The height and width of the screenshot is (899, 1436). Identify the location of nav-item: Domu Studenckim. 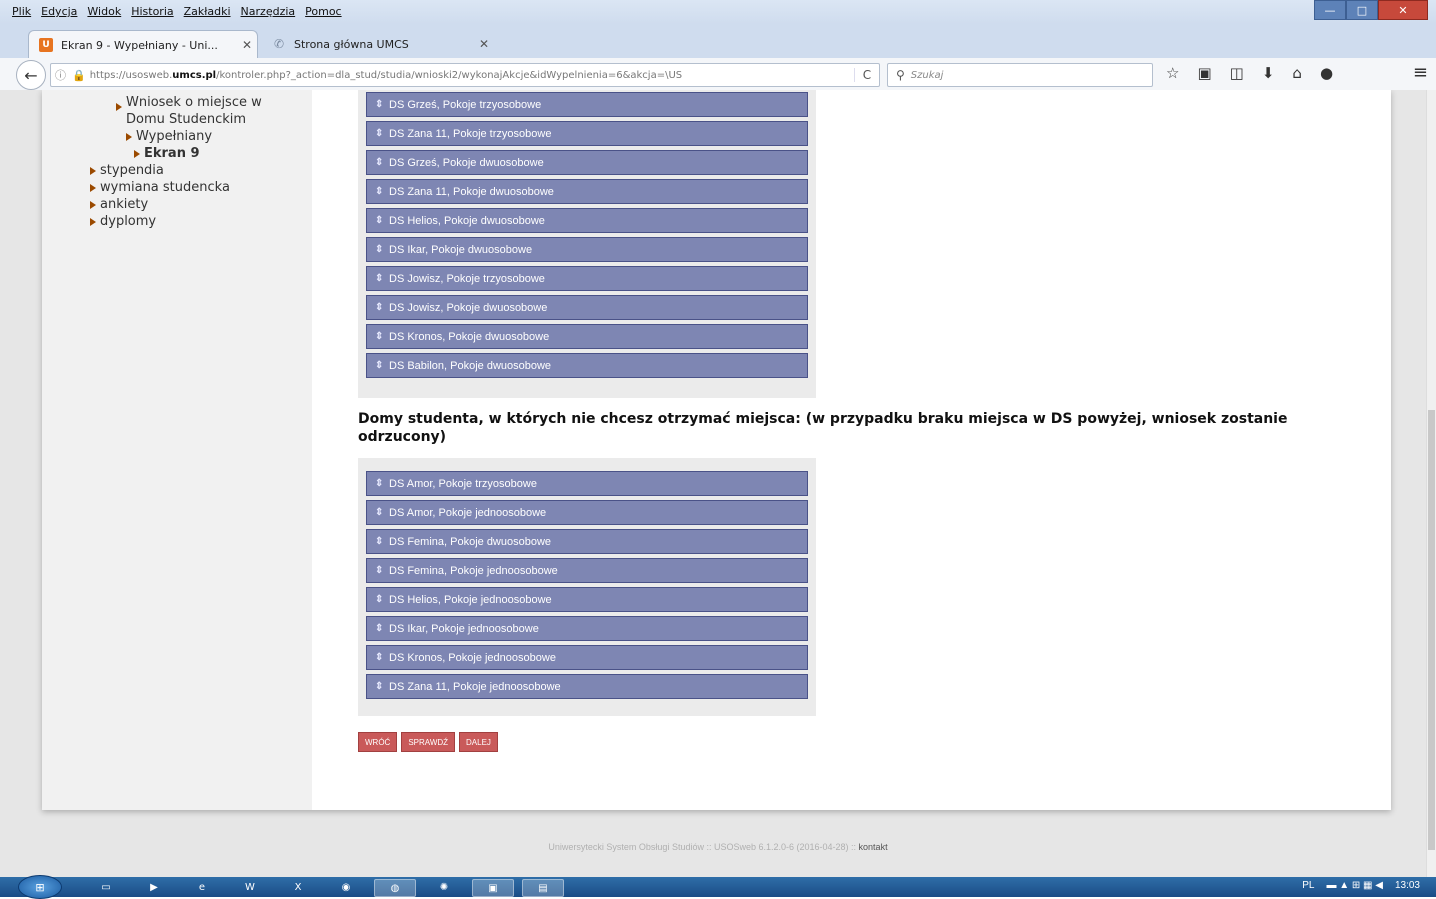
(152, 119).